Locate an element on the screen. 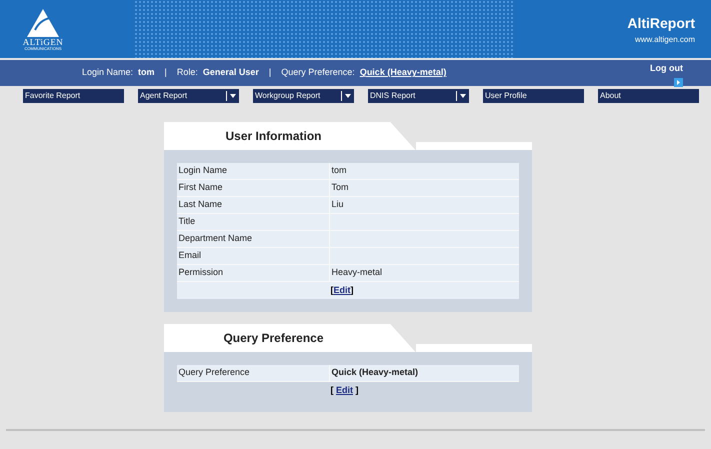 Image resolution: width=711 pixels, height=449 pixels. panel-title: Query Preference is located at coordinates (273, 338).